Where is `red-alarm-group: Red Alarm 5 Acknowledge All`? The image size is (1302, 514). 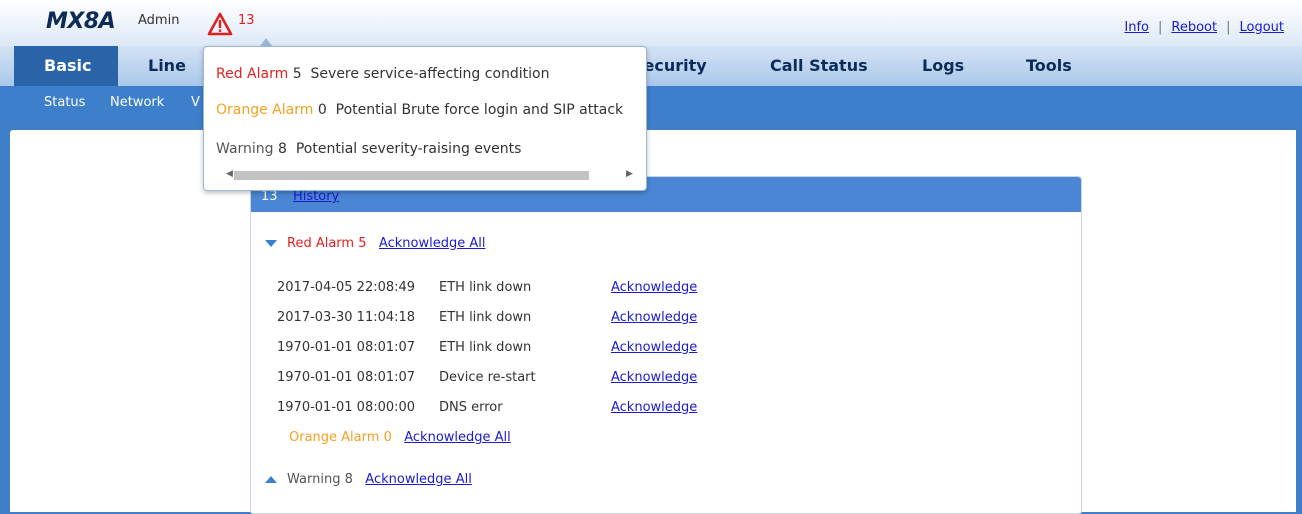
red-alarm-group: Red Alarm 5 Acknowledge All is located at coordinates (375, 243).